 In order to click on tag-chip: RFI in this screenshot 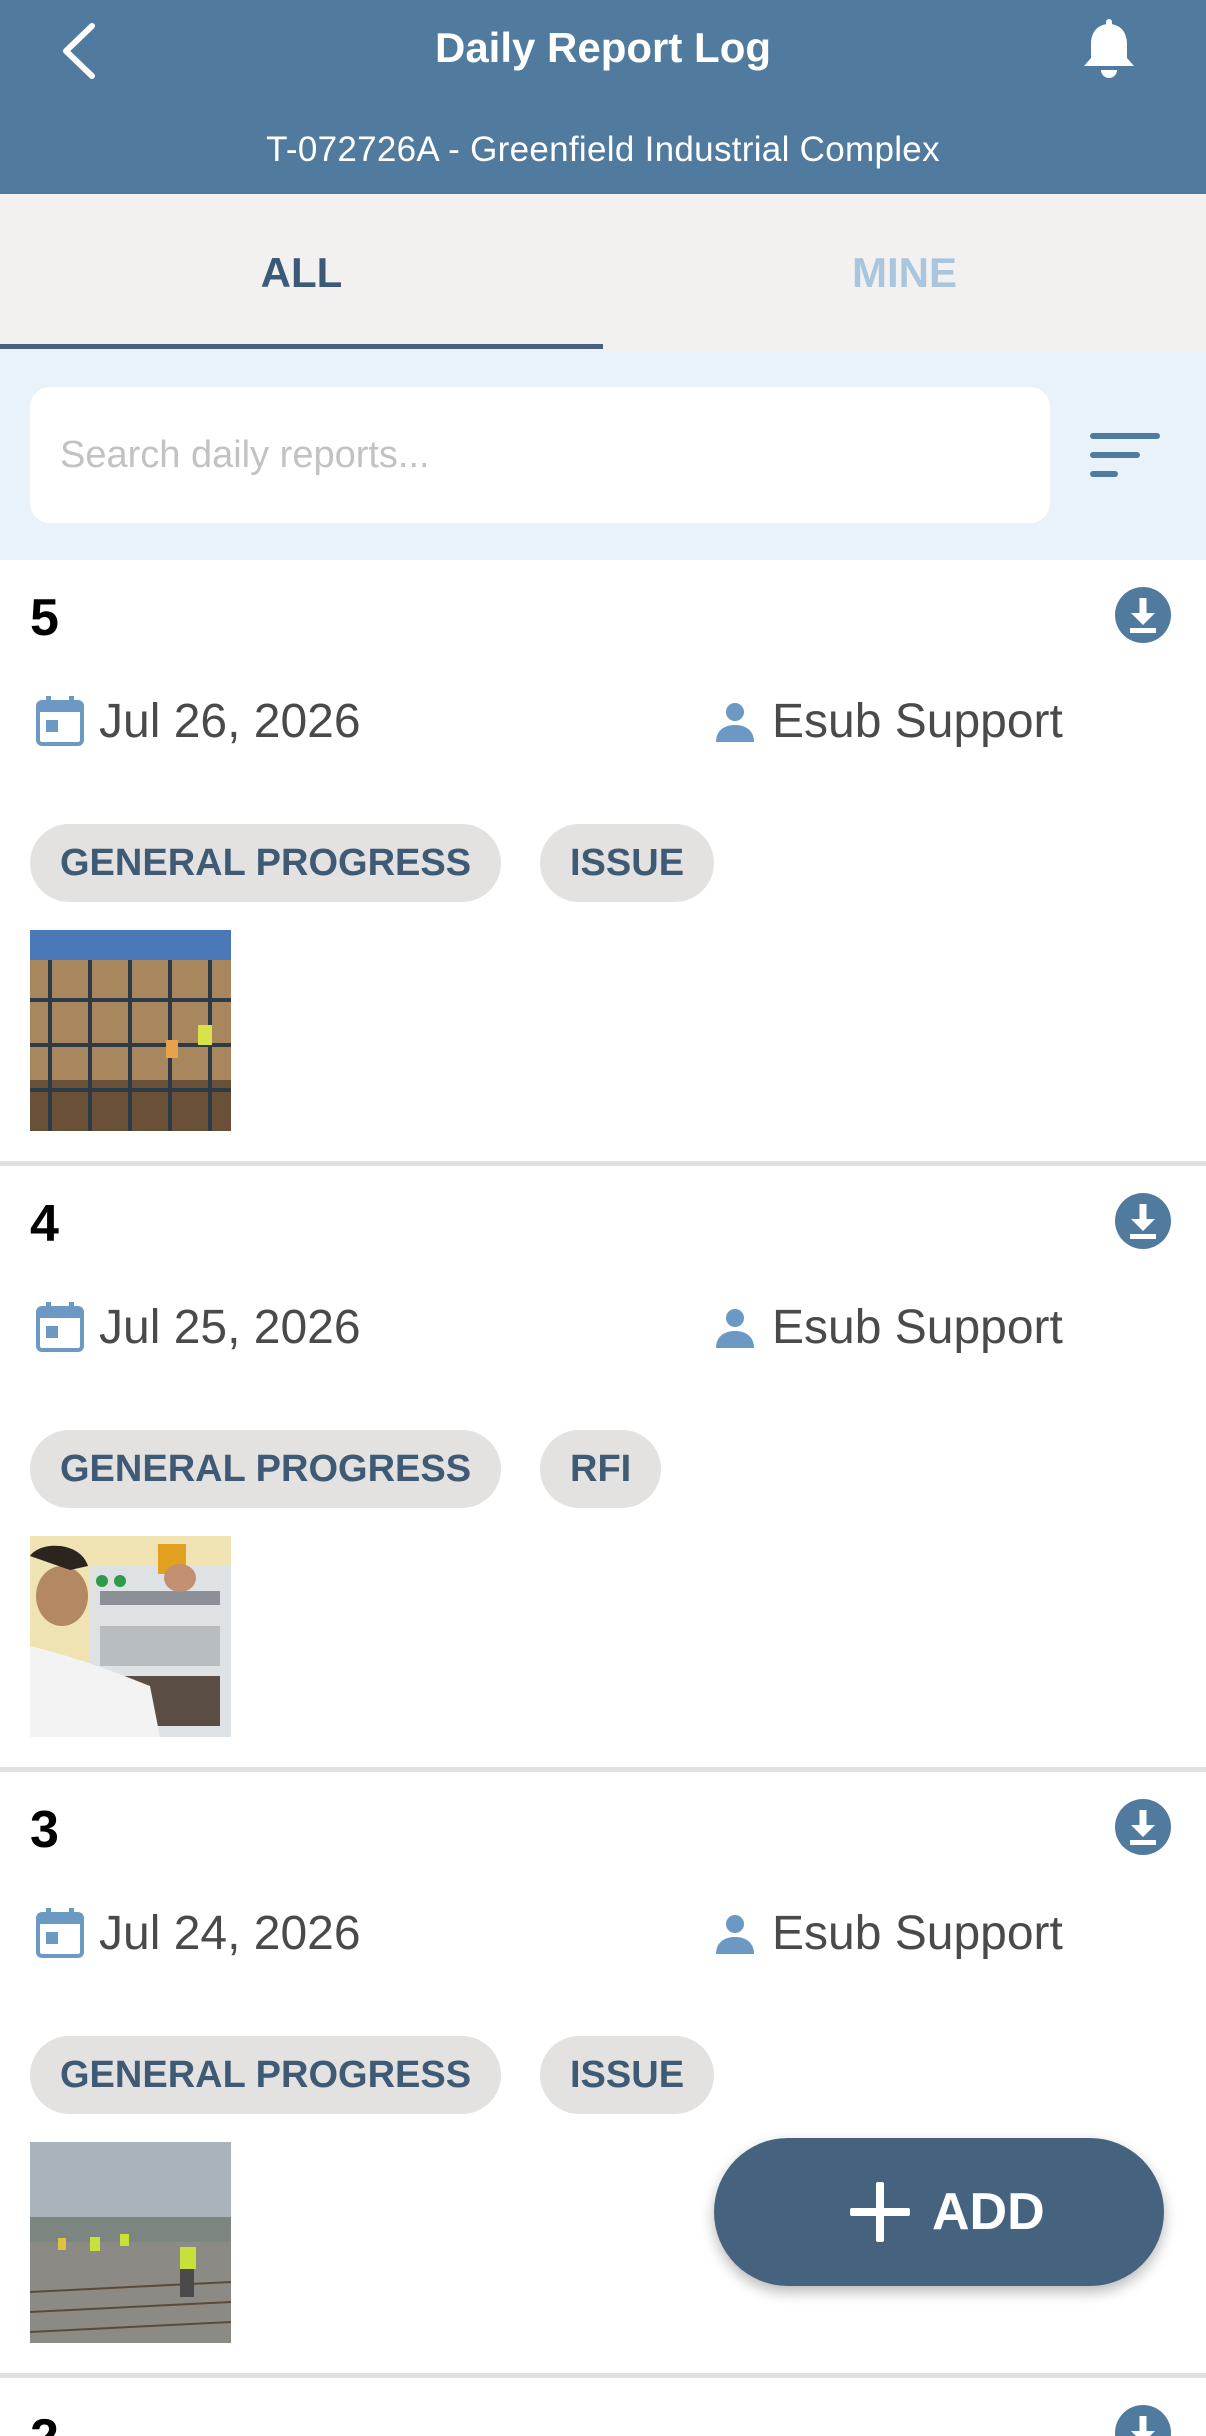, I will do `click(601, 1469)`.